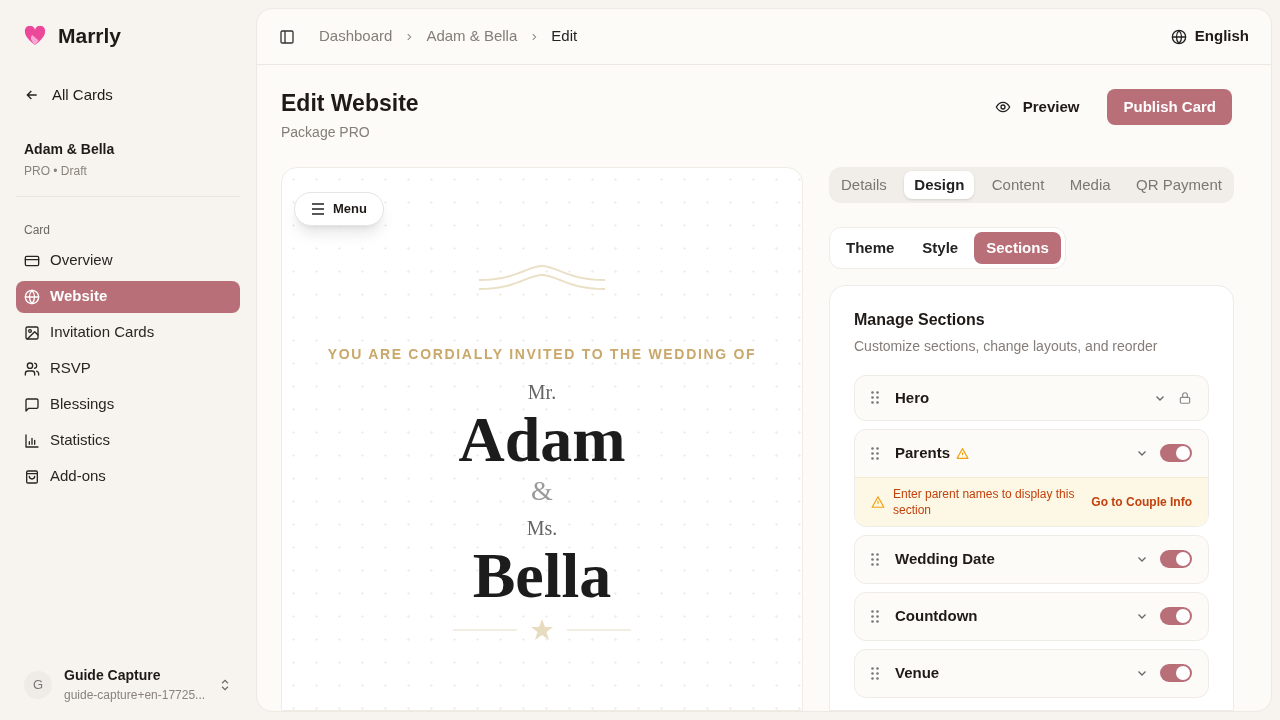  Describe the element at coordinates (318, 208) in the screenshot. I see `menu-icon` at that location.